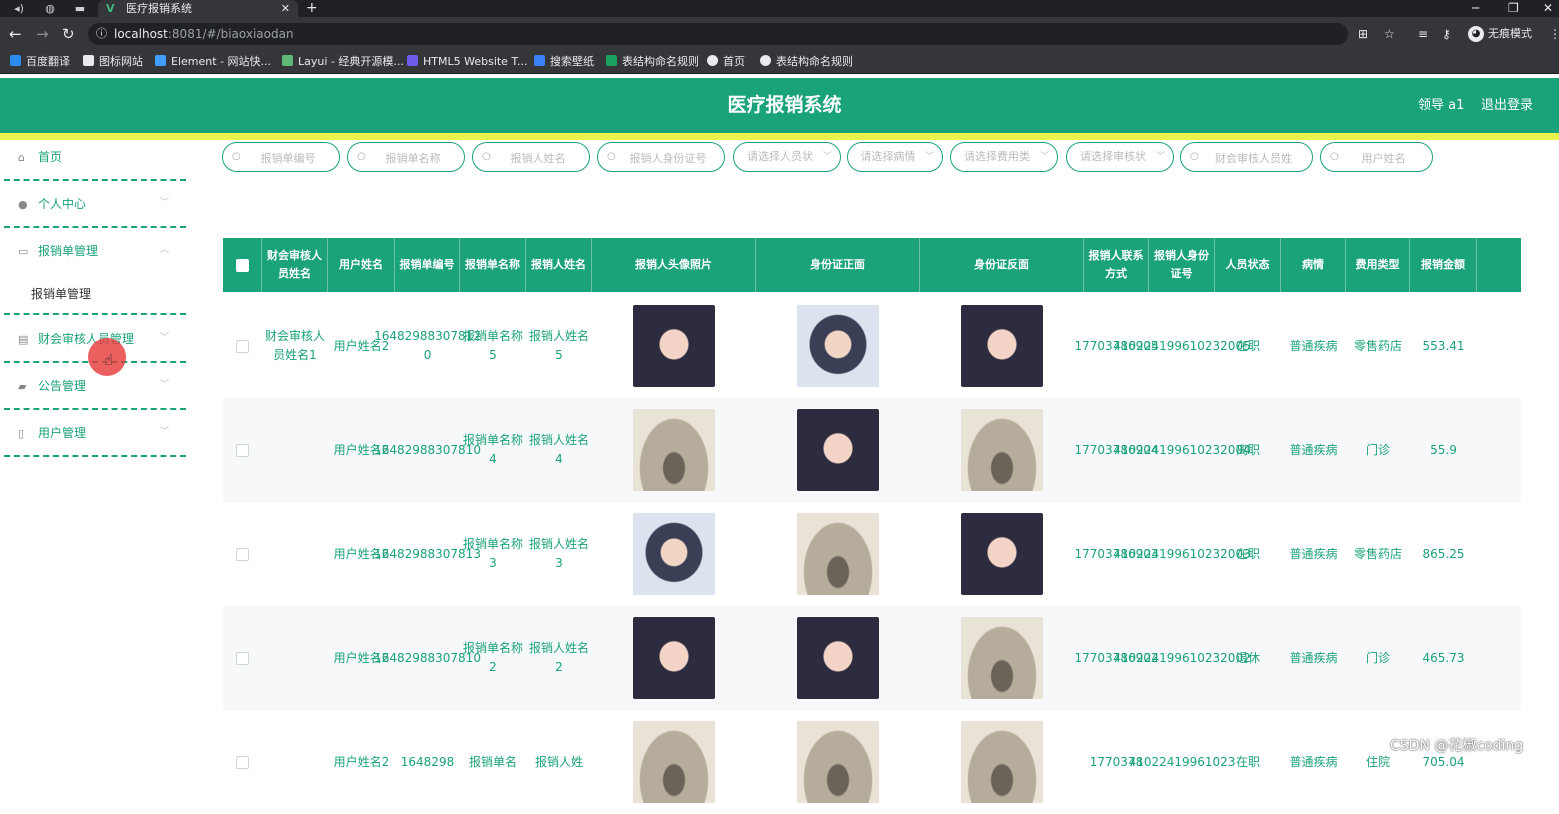 The height and width of the screenshot is (814, 1559). What do you see at coordinates (1548, 8) in the screenshot?
I see `close-window-icon: ✕` at bounding box center [1548, 8].